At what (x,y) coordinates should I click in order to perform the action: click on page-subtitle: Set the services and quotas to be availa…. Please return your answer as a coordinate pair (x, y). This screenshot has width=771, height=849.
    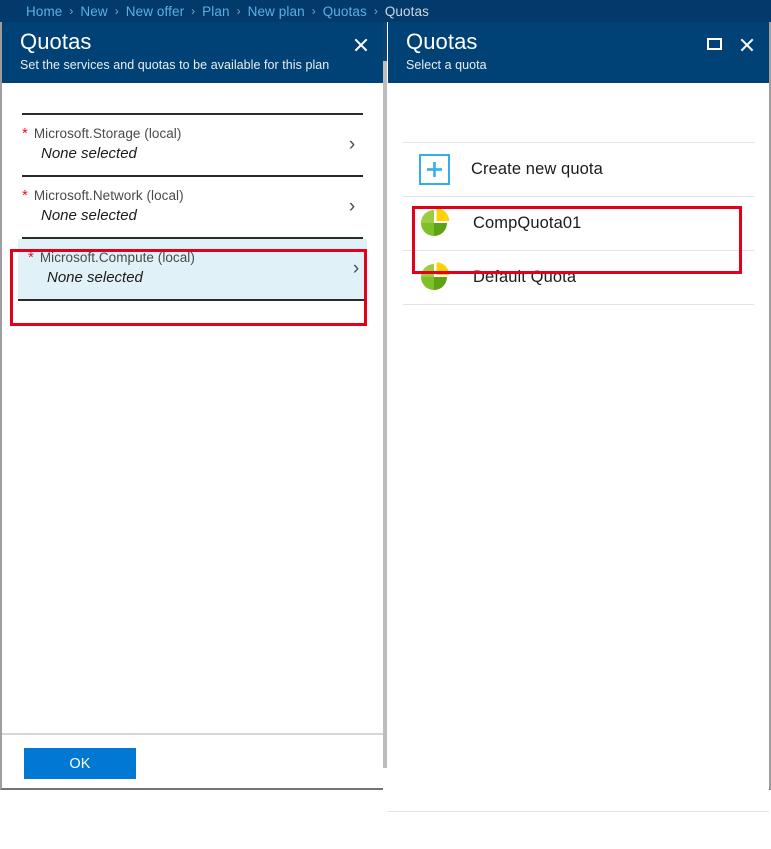
    Looking at the image, I should click on (175, 65).